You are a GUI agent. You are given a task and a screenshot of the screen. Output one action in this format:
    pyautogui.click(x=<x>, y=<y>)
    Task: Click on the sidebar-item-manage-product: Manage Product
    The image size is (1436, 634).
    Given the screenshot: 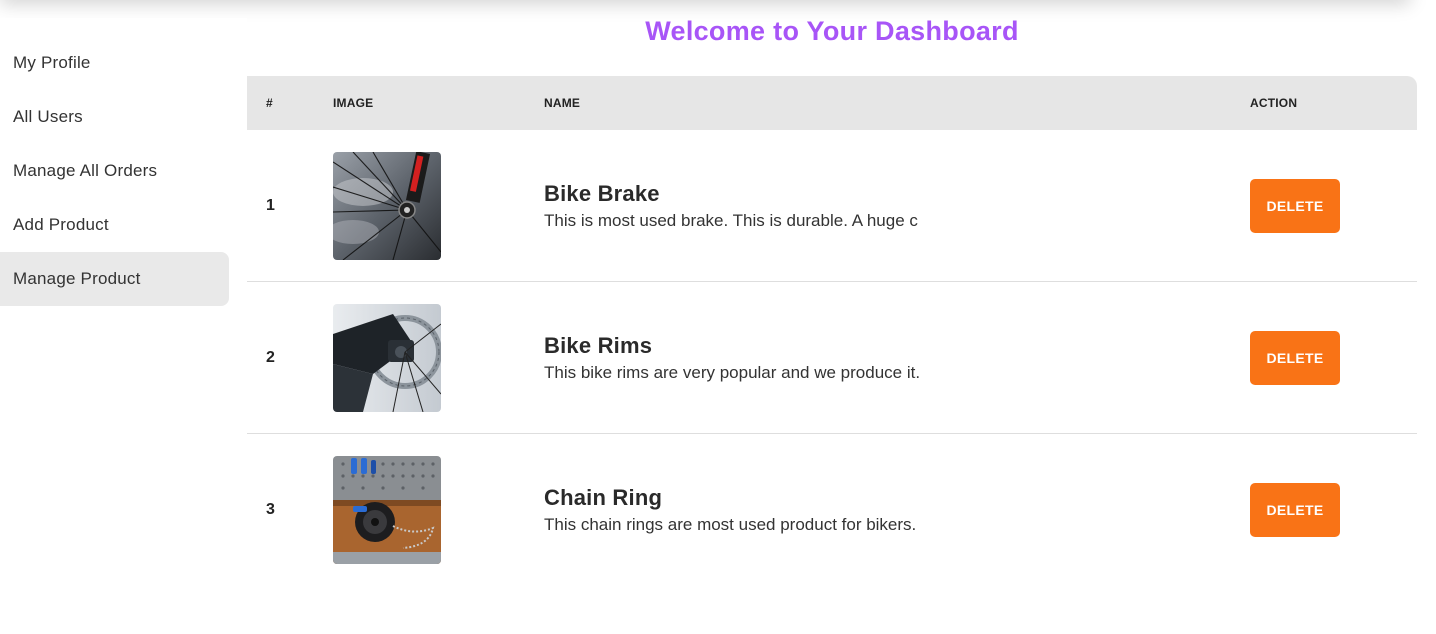 What is the action you would take?
    pyautogui.click(x=114, y=279)
    